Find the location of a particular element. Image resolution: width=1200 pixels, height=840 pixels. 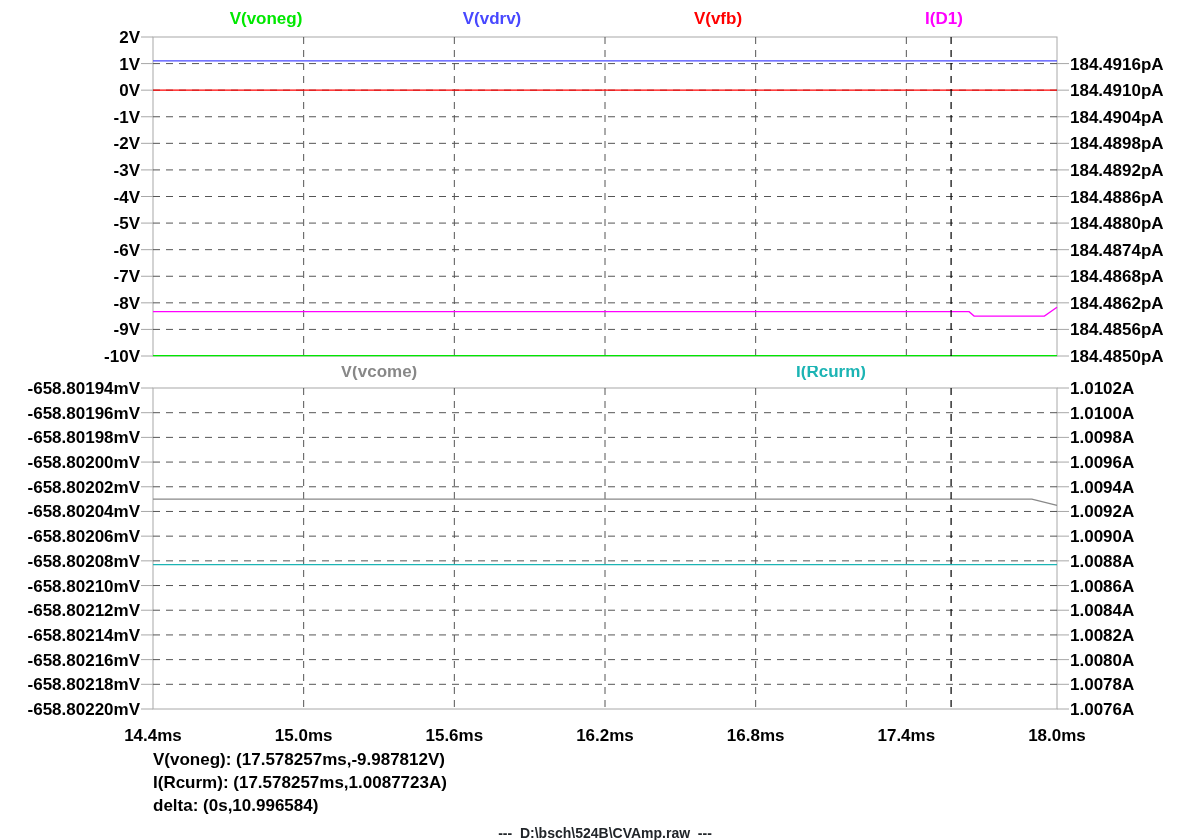

axis-label: 1.0086A is located at coordinates (1102, 586).